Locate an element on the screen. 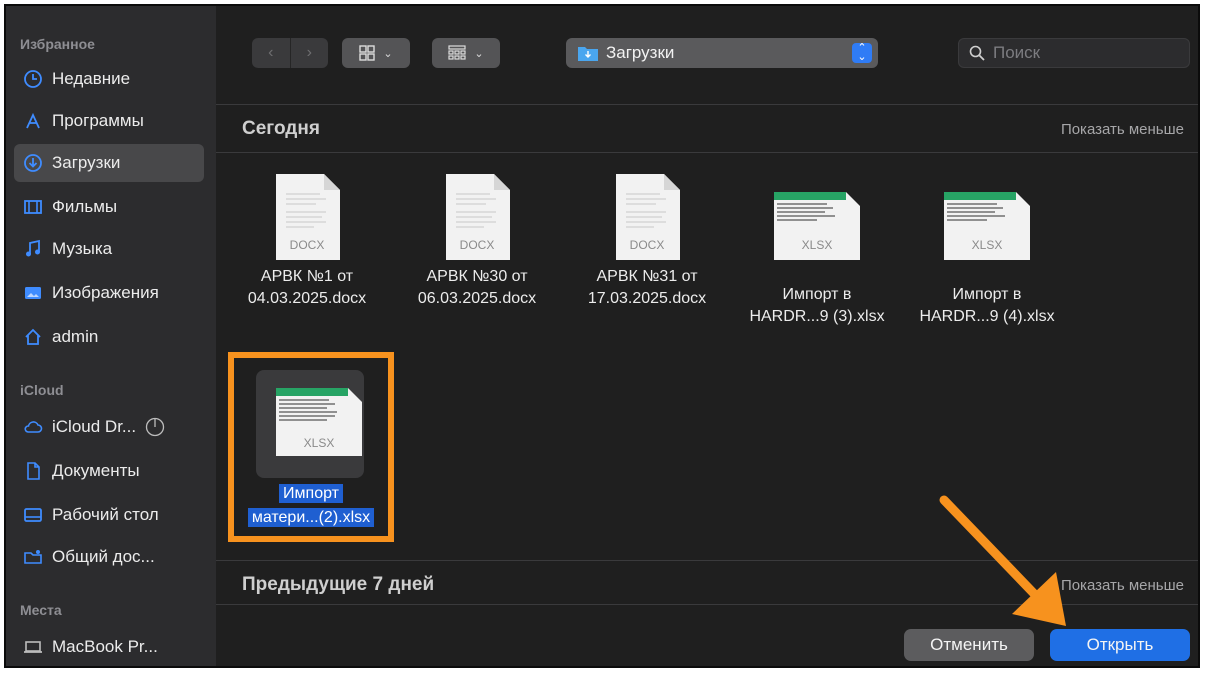  sidebar-item-label: Загрузки is located at coordinates (86, 162).